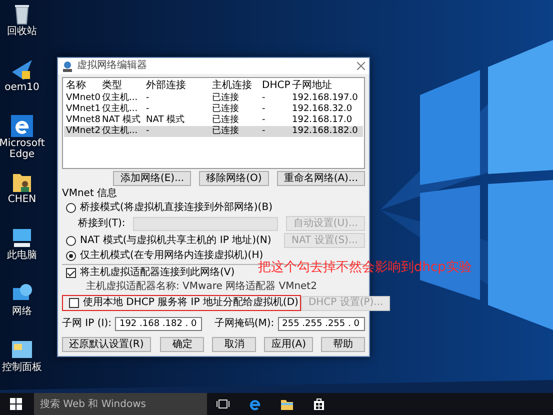  Describe the element at coordinates (343, 344) in the screenshot. I see `dialog-button: 帮助` at that location.